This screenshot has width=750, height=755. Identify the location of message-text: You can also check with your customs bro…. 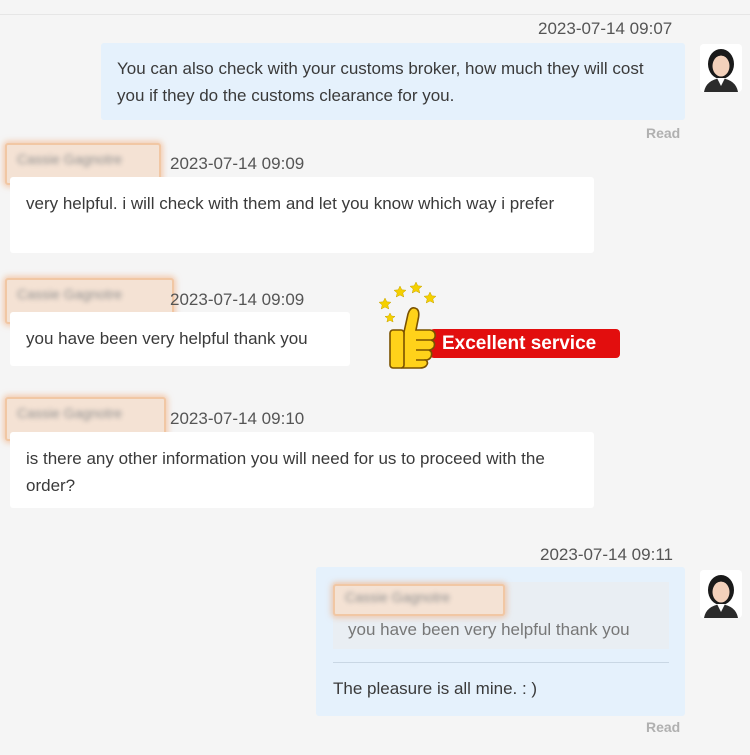
(380, 82).